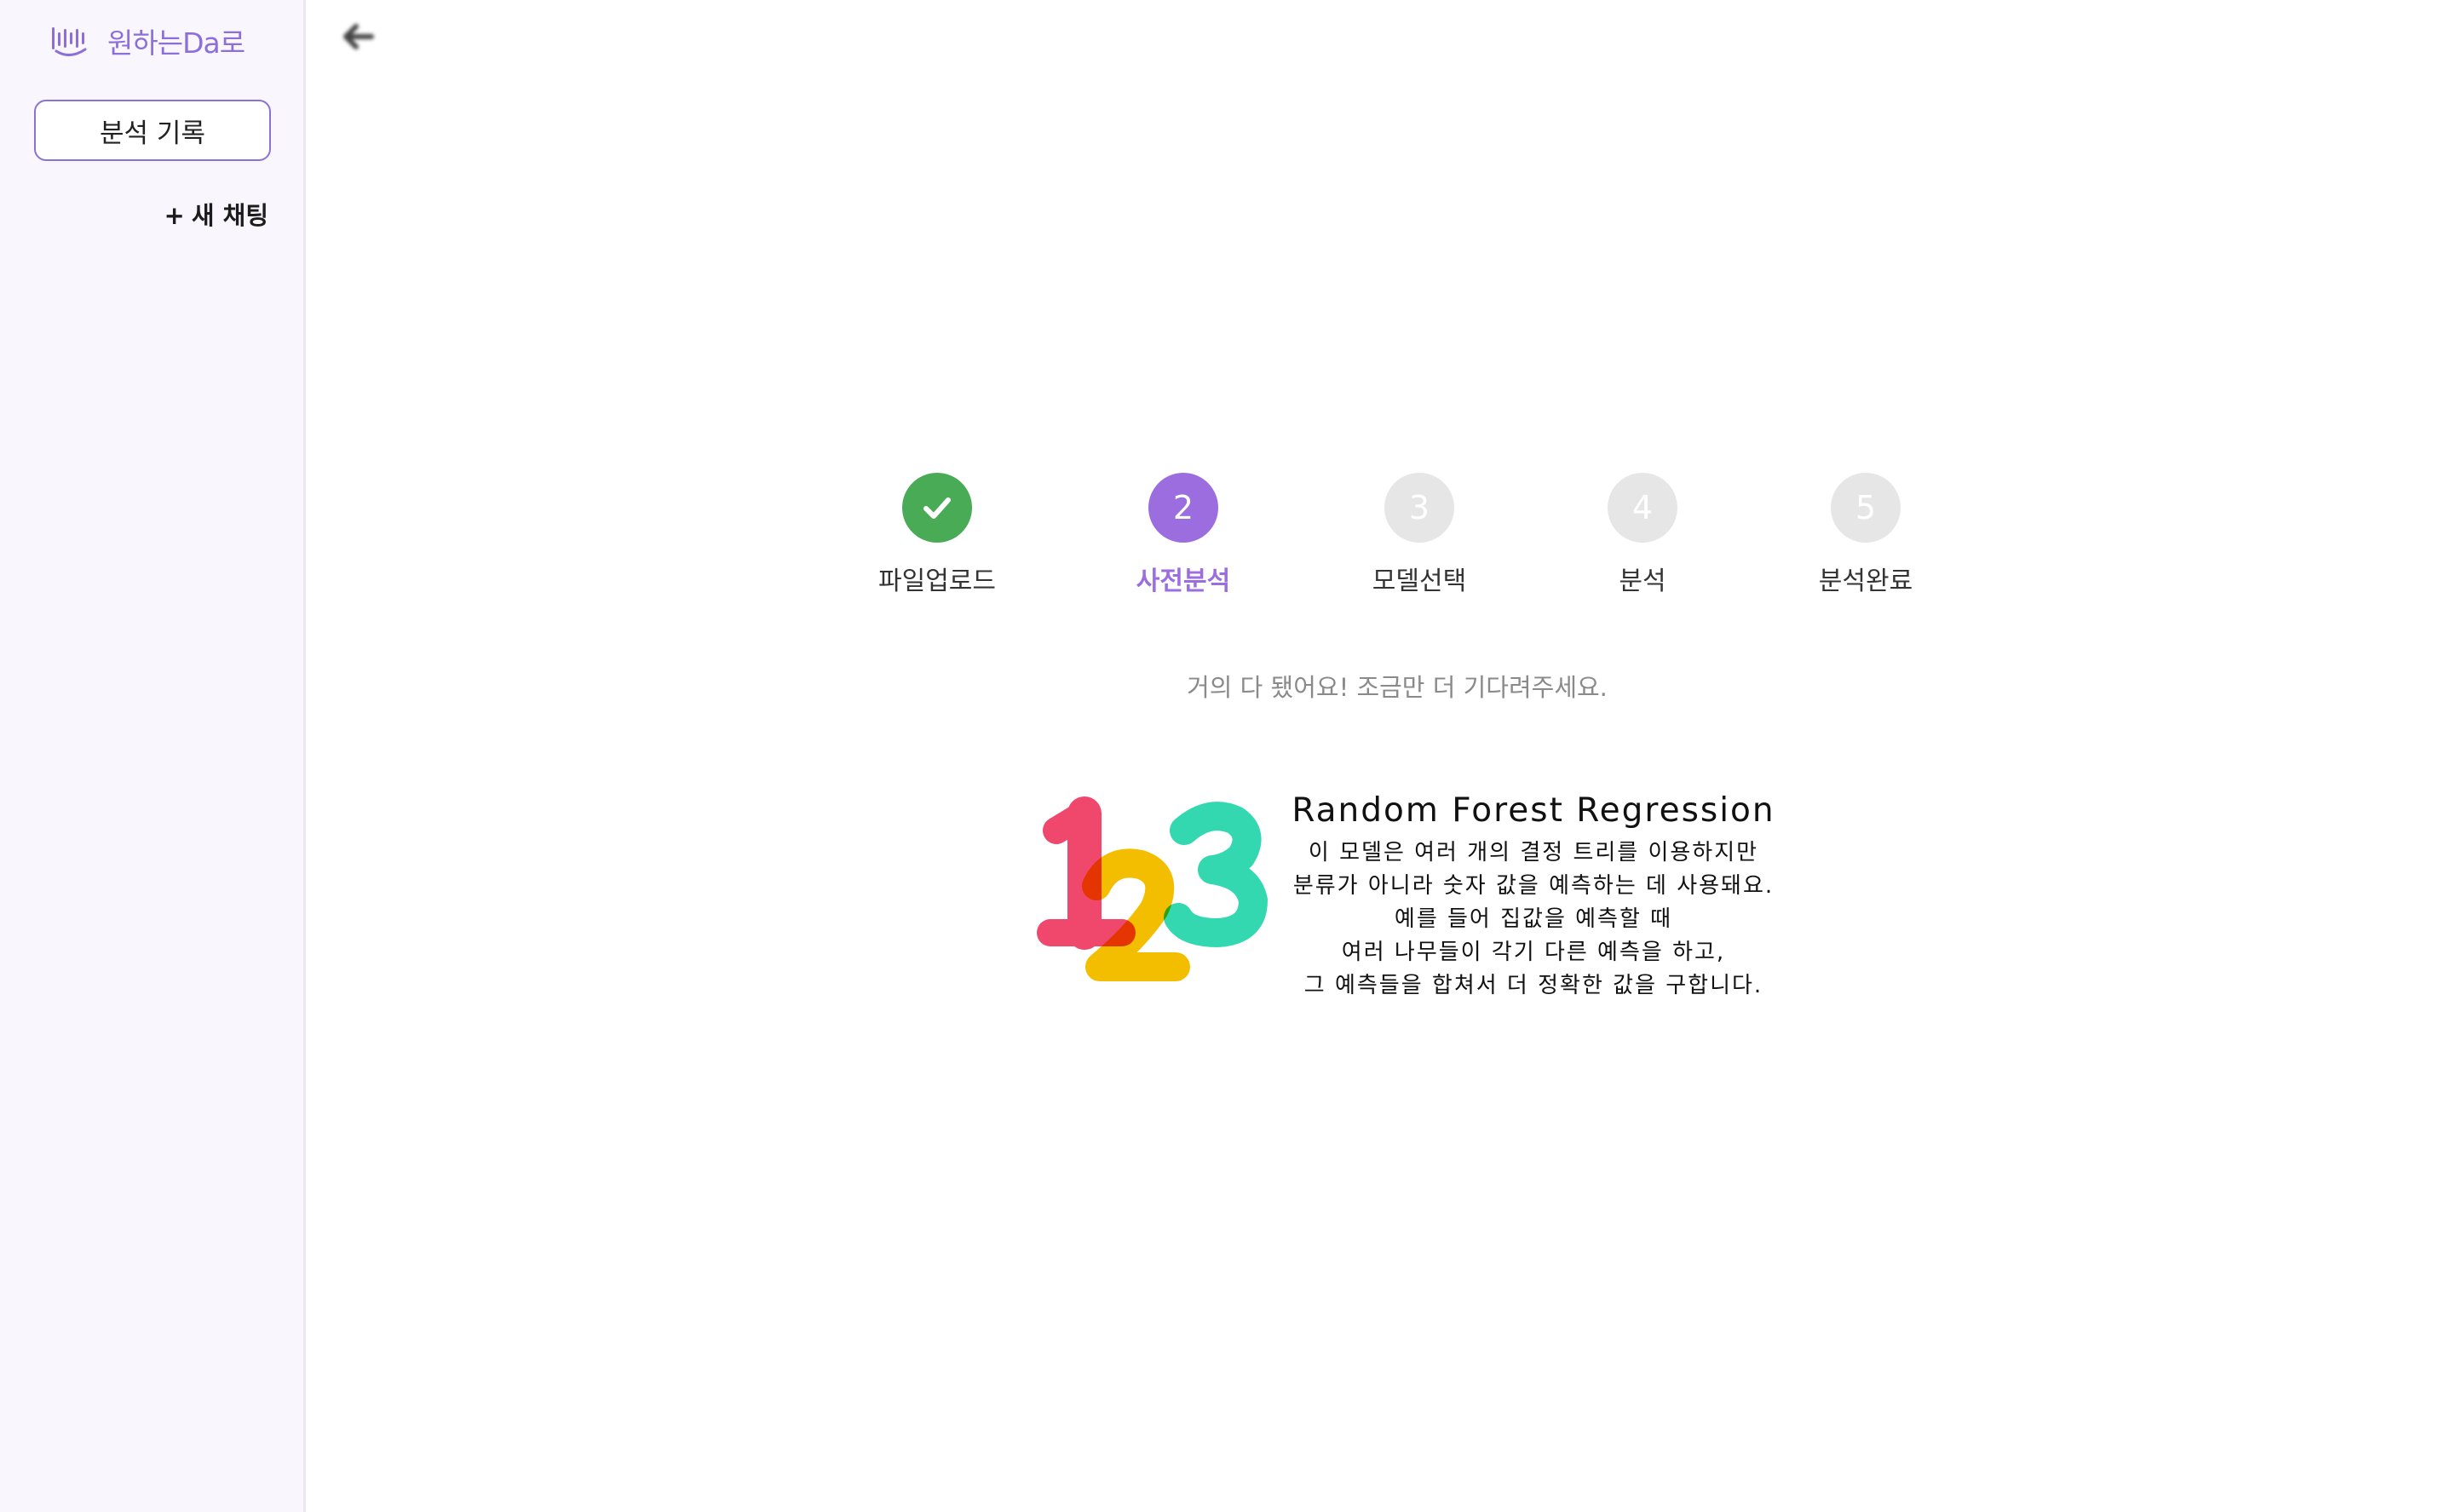 The image size is (2445, 1512). I want to click on new-chat-label: 새 채팅, so click(229, 215).